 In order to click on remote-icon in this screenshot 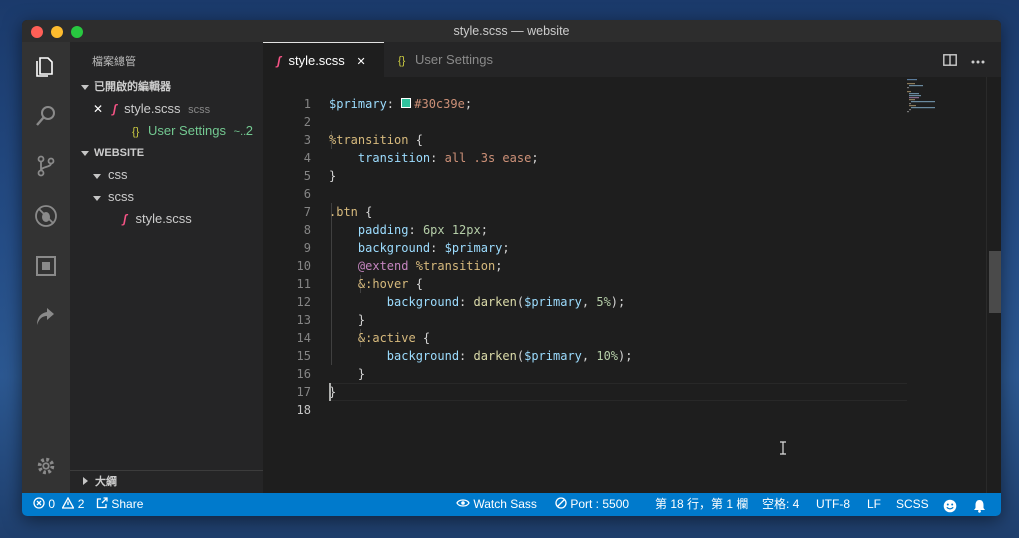, I will do `click(46, 316)`.